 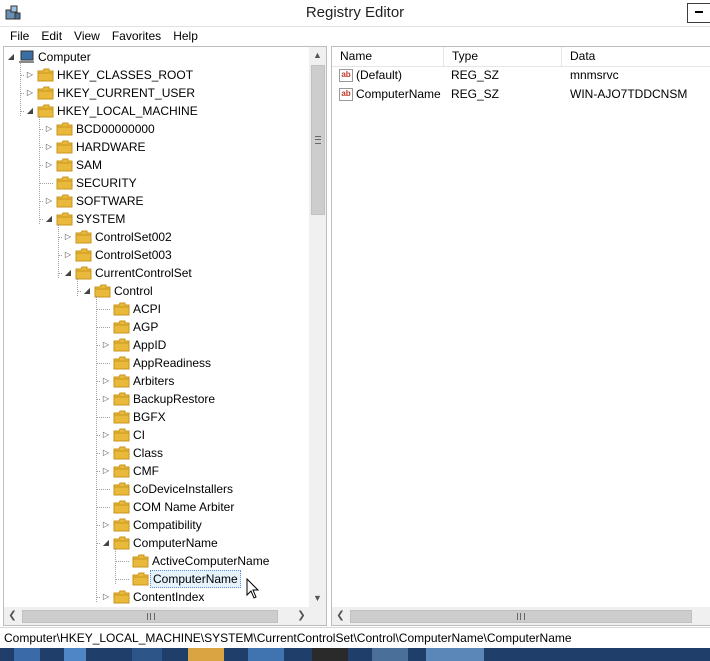 I want to click on tree-node: ▷ SOFTWARE, so click(x=157, y=201).